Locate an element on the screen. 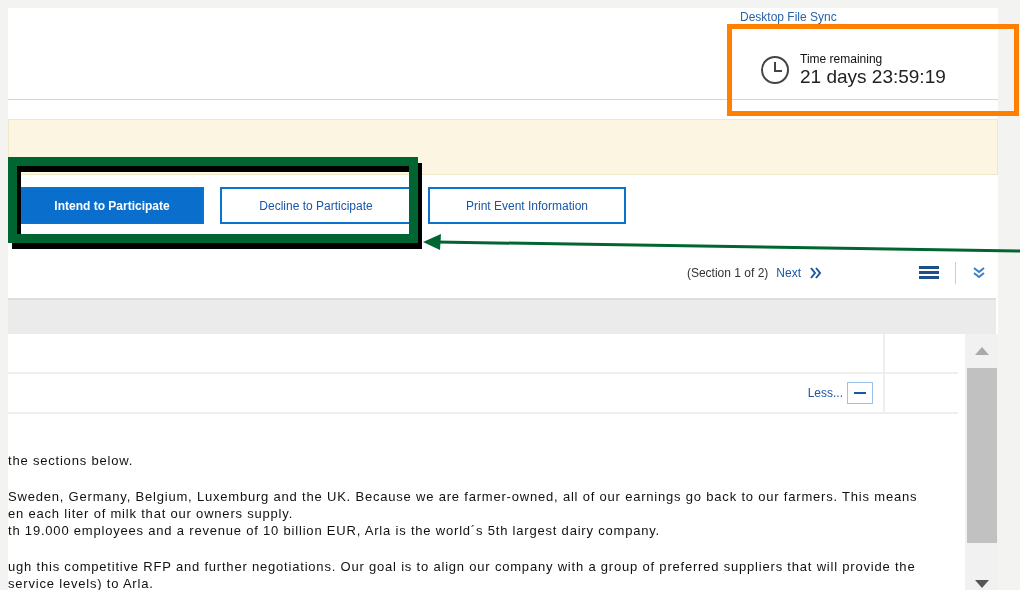 The image size is (1020, 590). minus-icon is located at coordinates (860, 393).